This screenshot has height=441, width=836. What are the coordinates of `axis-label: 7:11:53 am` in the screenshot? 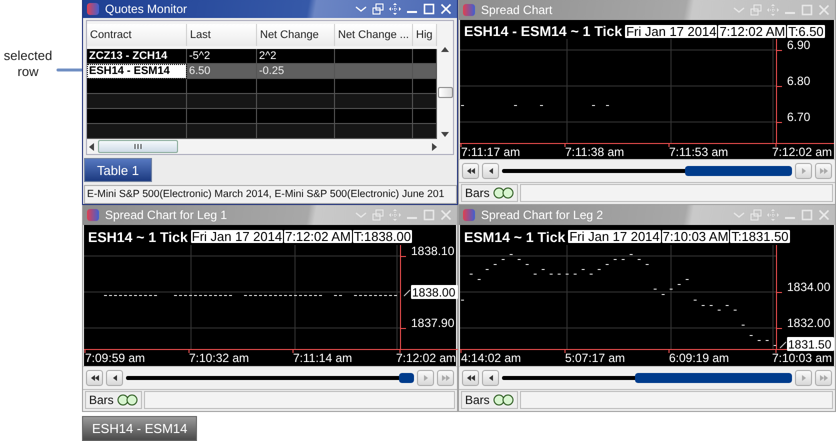 It's located at (698, 152).